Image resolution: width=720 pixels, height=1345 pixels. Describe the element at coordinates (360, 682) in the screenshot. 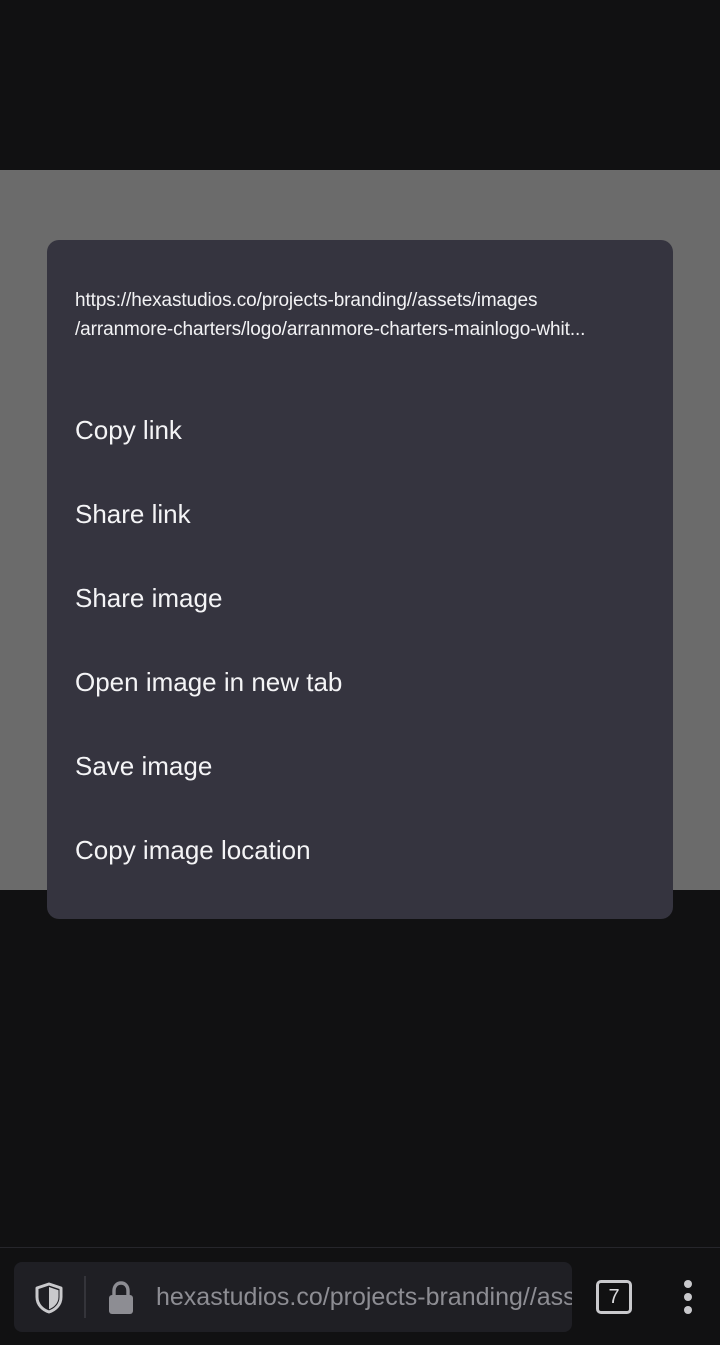

I see `menu-item-open-image-new-tab: Open image in new tab` at that location.